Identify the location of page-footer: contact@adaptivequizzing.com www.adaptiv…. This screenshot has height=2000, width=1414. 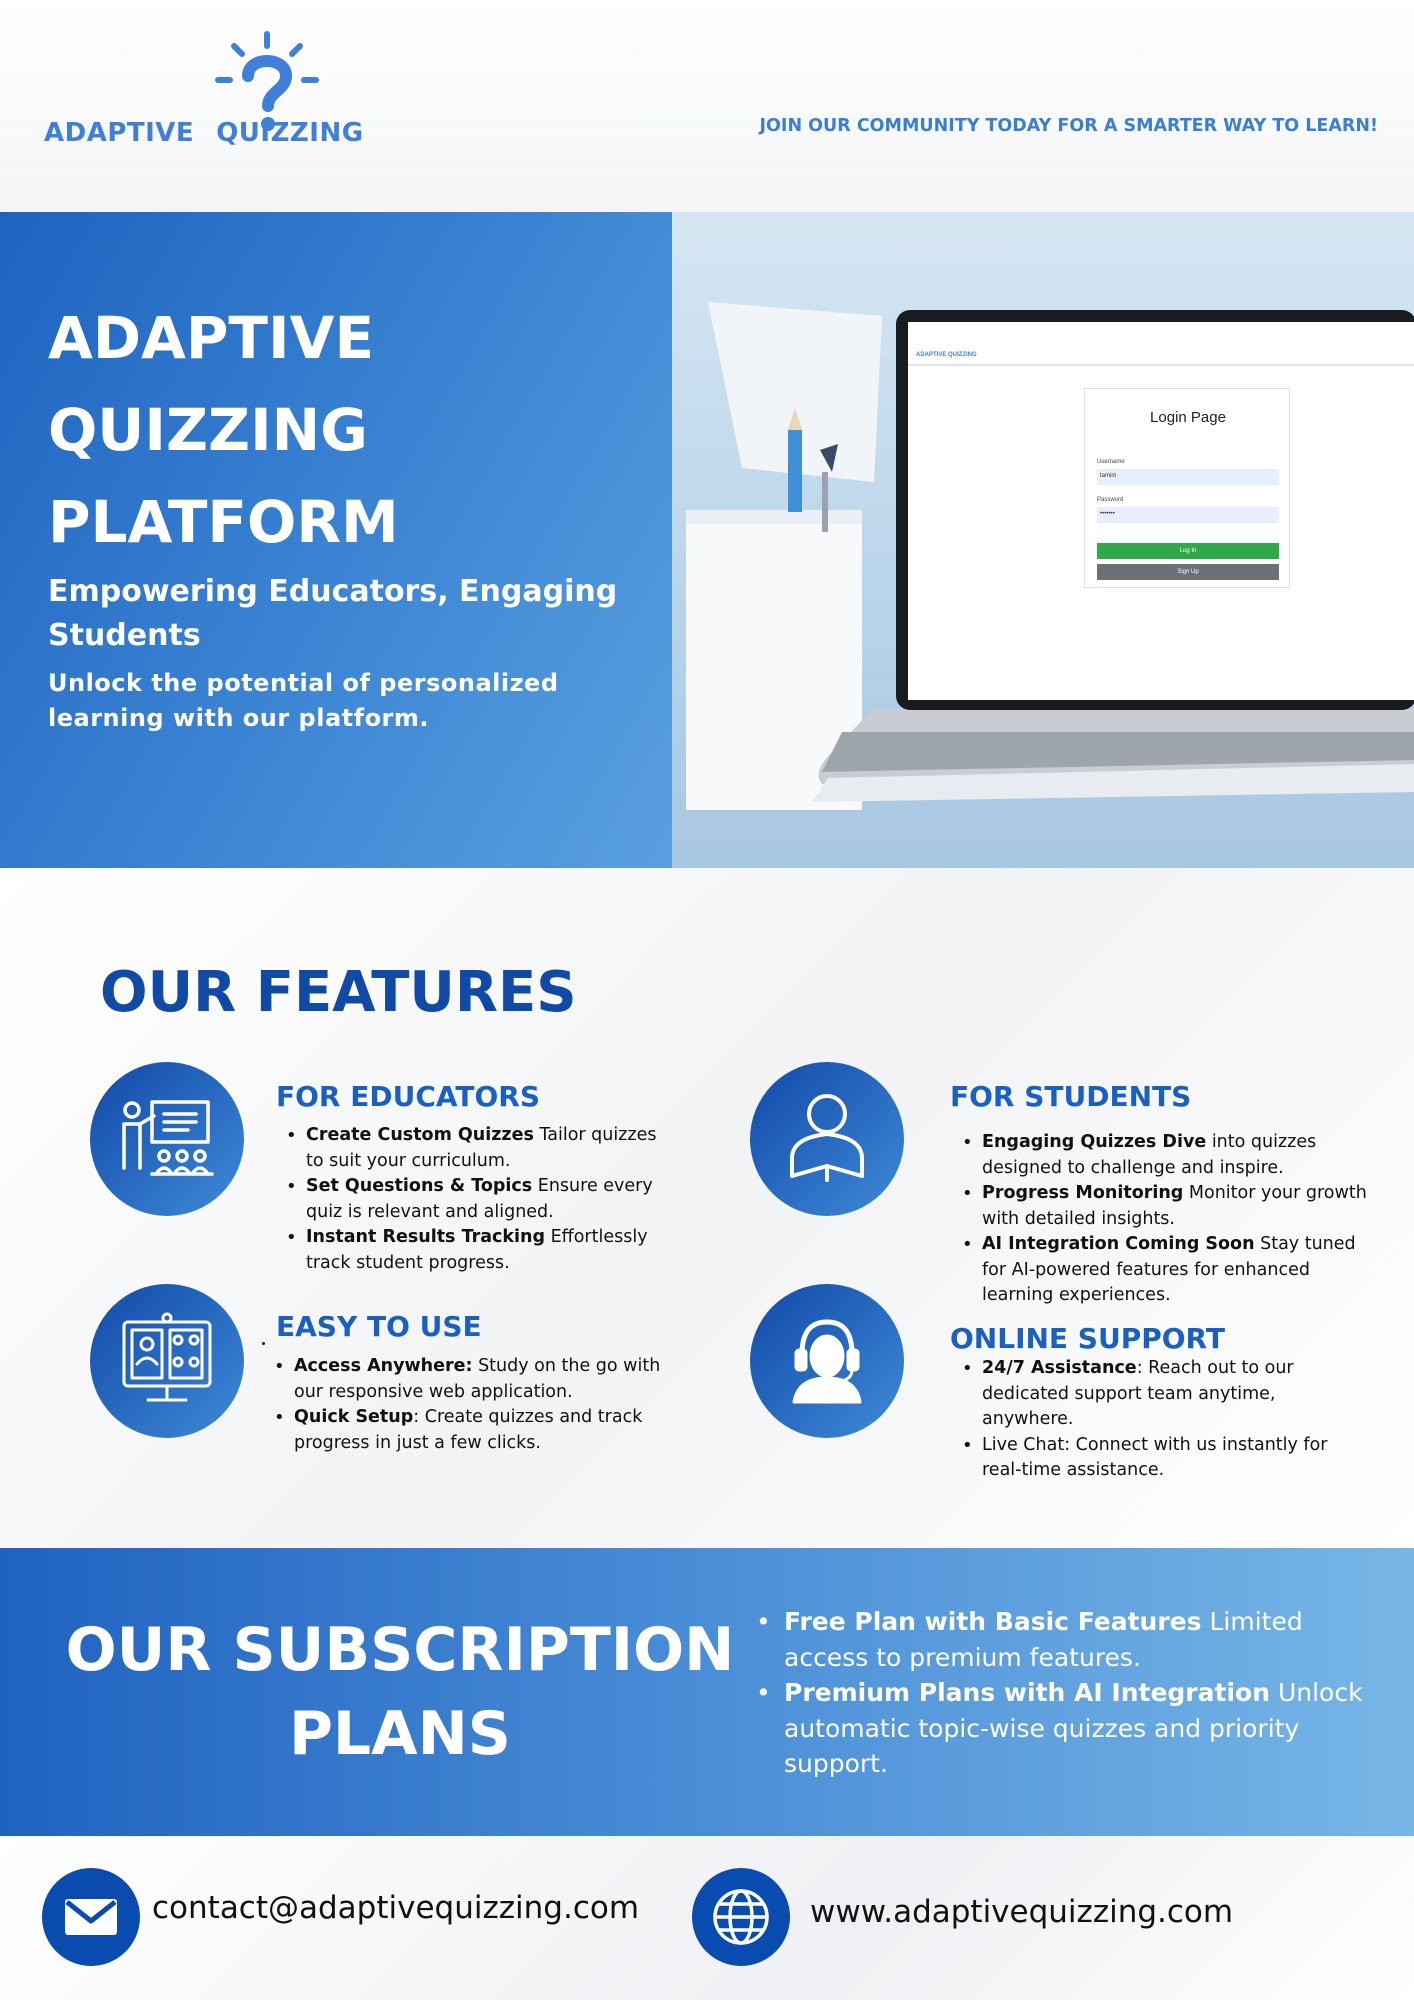
(707, 1918).